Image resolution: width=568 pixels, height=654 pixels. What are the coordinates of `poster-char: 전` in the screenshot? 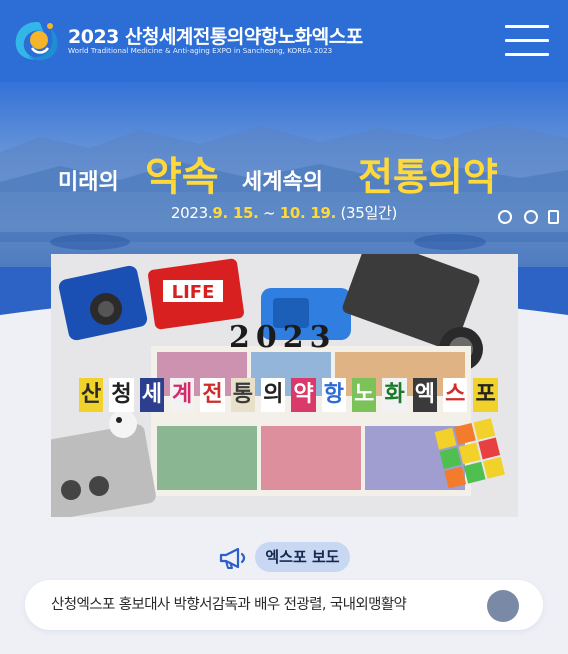 It's located at (212, 395).